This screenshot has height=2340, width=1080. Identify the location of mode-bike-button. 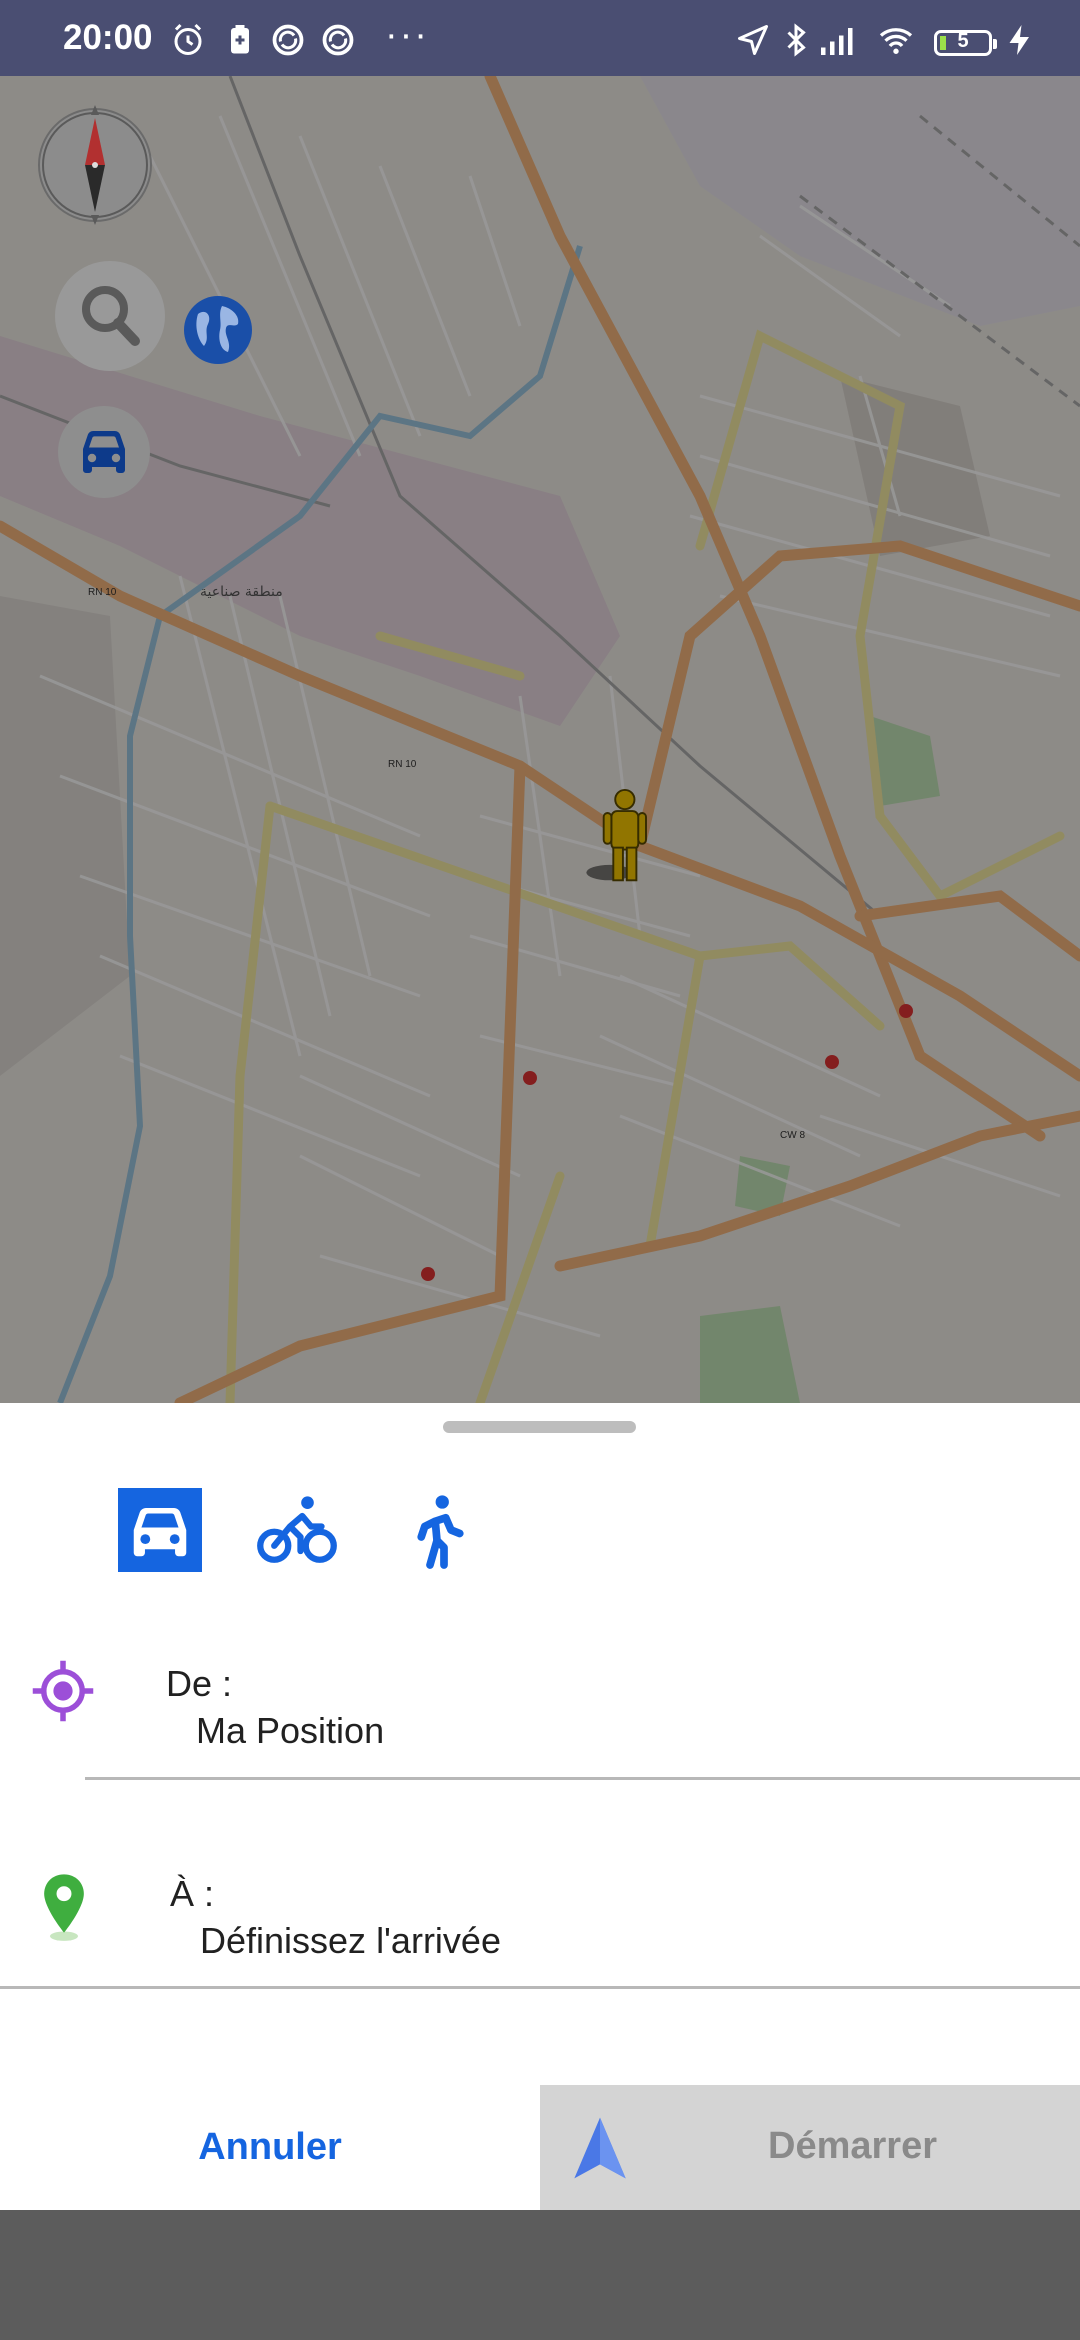
(297, 1530).